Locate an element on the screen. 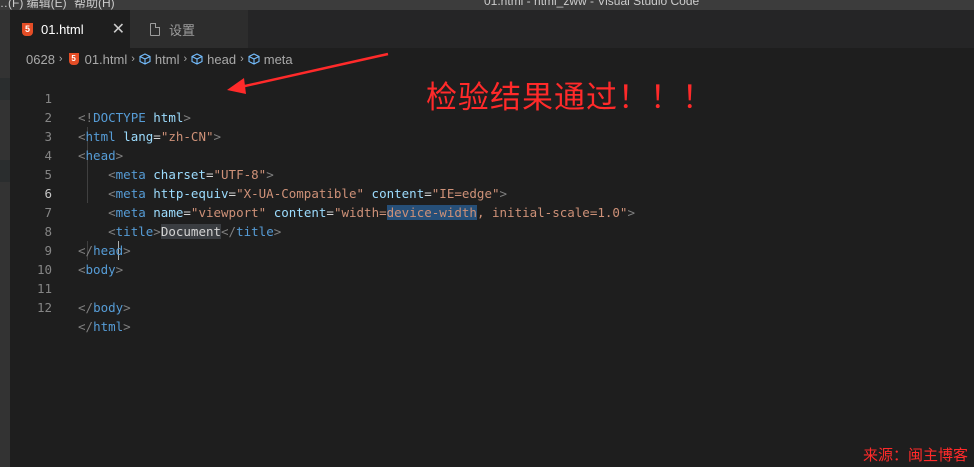 This screenshot has height=467, width=974. watermark: 来源：闽主博客 is located at coordinates (915, 455).